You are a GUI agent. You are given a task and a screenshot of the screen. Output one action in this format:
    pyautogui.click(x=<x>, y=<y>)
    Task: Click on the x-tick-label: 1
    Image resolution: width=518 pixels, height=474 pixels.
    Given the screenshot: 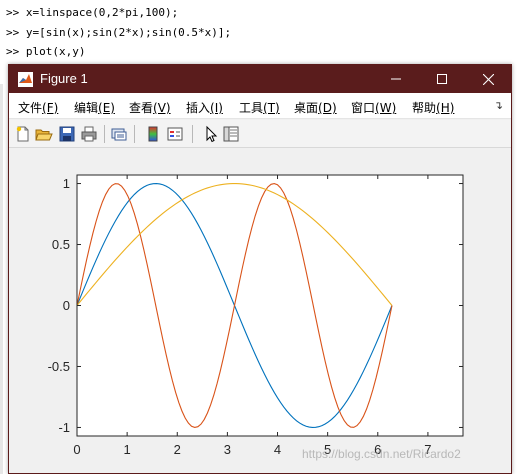 What is the action you would take?
    pyautogui.click(x=127, y=449)
    